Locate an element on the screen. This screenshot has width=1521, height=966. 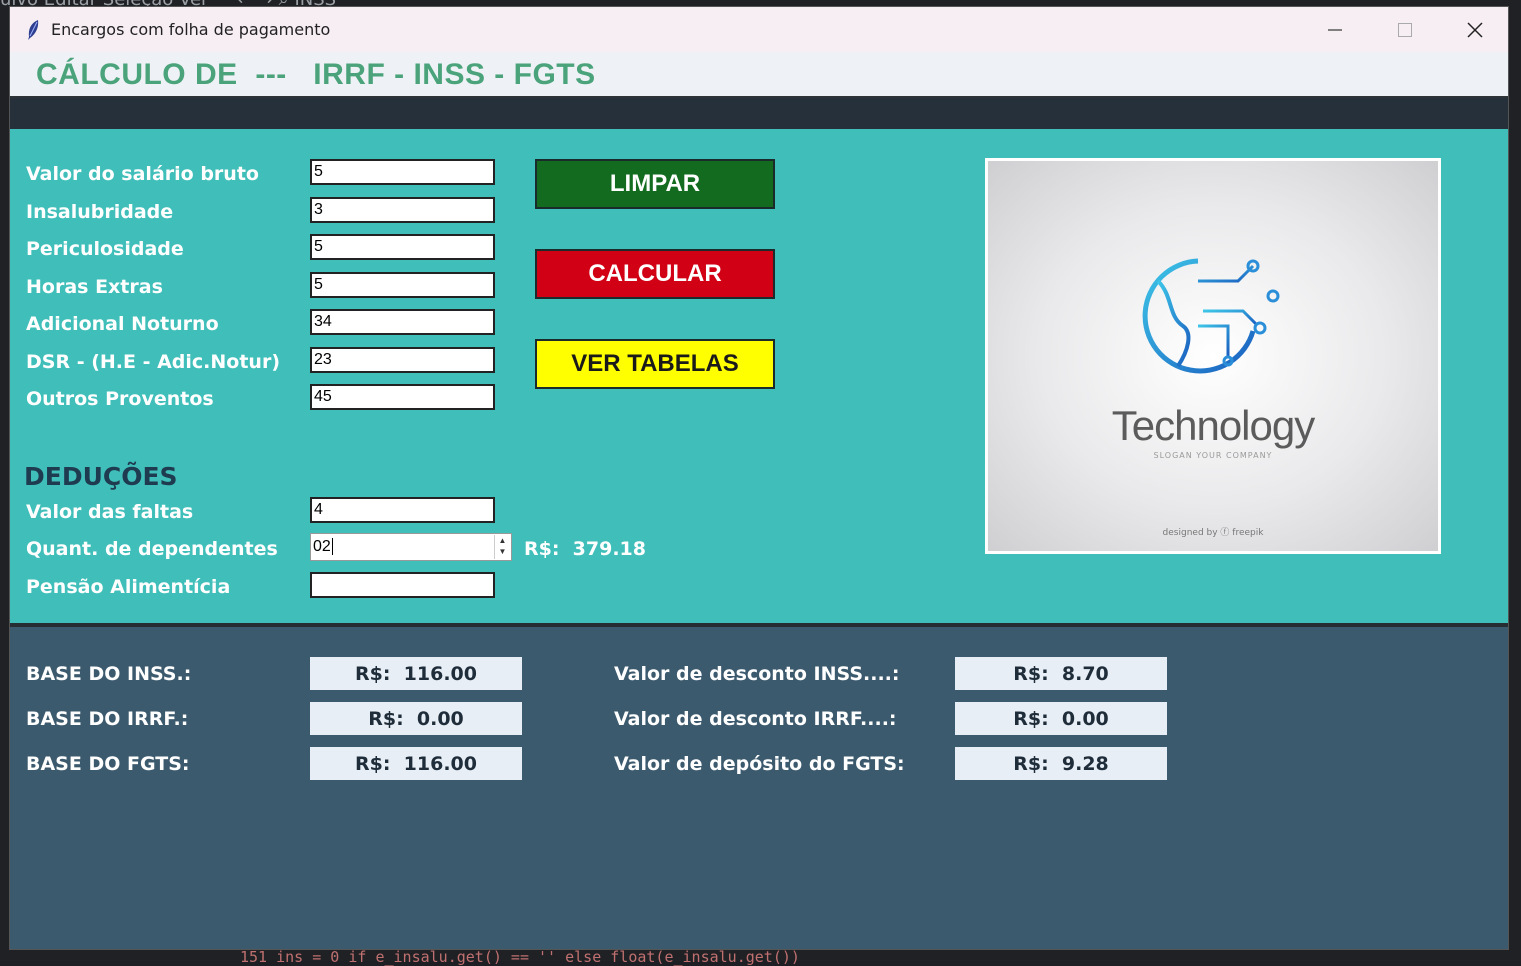
feather-icon is located at coordinates (34, 30).